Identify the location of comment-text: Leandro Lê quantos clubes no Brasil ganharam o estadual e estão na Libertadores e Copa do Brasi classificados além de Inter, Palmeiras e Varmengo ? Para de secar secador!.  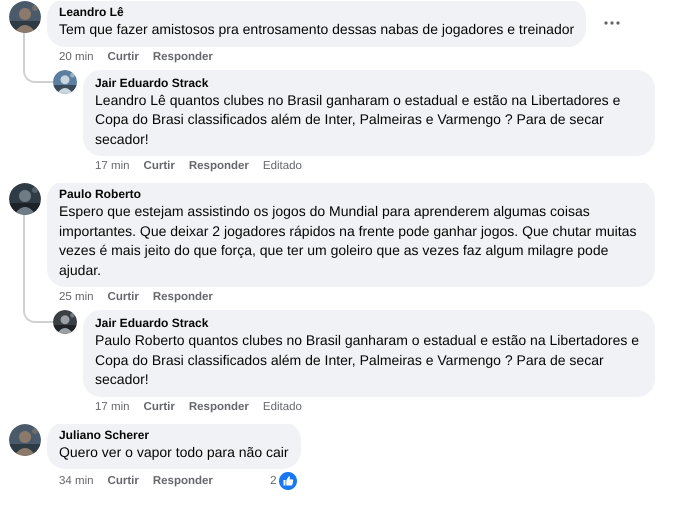
(358, 119).